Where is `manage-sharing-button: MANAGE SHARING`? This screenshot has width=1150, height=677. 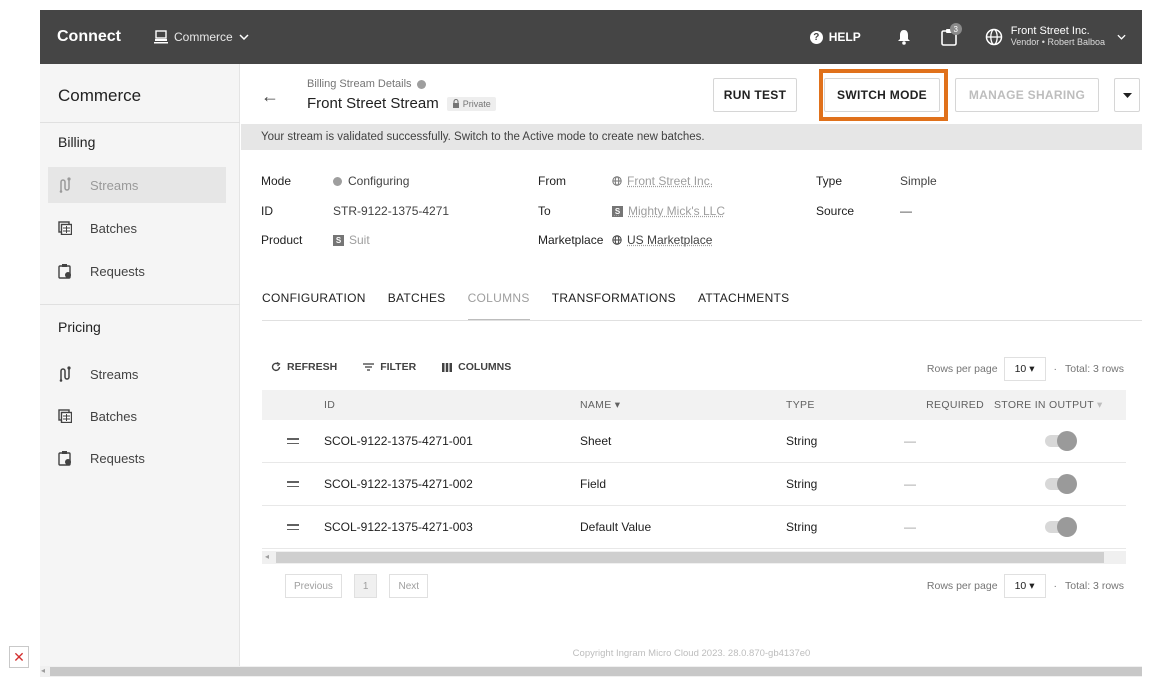 manage-sharing-button: MANAGE SHARING is located at coordinates (1027, 95).